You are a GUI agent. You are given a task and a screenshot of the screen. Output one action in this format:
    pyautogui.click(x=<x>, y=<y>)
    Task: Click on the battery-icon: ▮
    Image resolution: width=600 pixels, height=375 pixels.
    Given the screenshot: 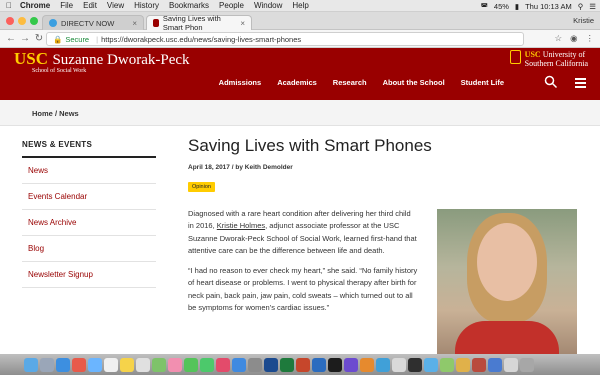 What is the action you would take?
    pyautogui.click(x=517, y=6)
    